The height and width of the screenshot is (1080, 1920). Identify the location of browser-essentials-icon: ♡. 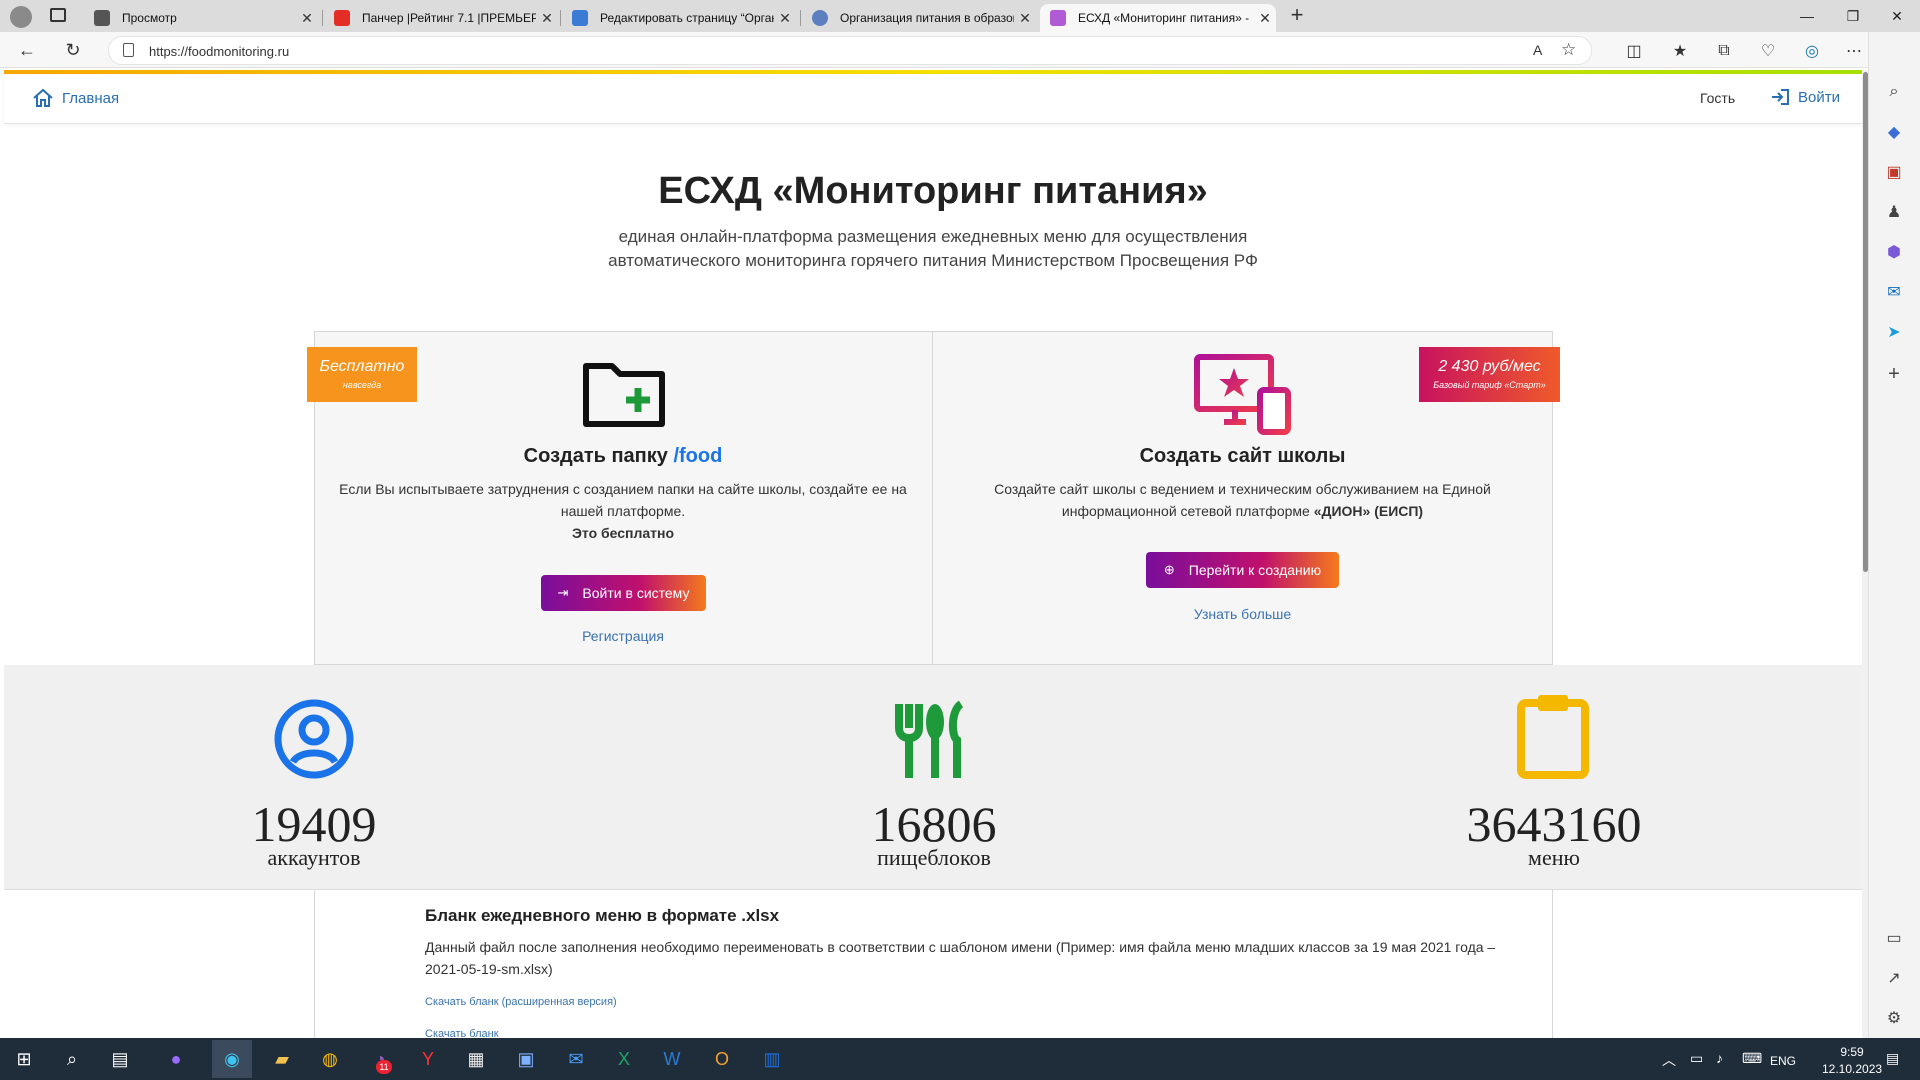
(1768, 51).